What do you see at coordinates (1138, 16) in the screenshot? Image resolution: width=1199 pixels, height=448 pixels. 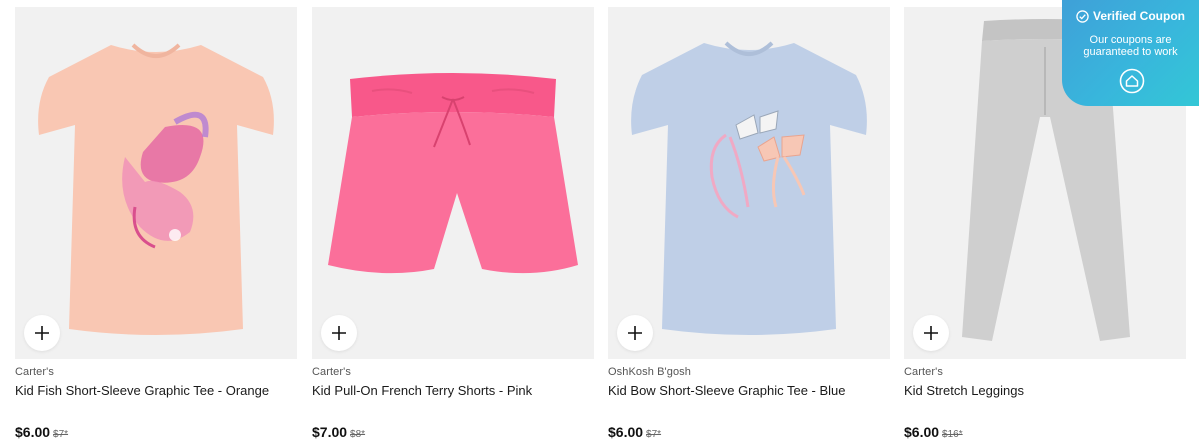 I see `coupon-badge-title: Verified Coupon` at bounding box center [1138, 16].